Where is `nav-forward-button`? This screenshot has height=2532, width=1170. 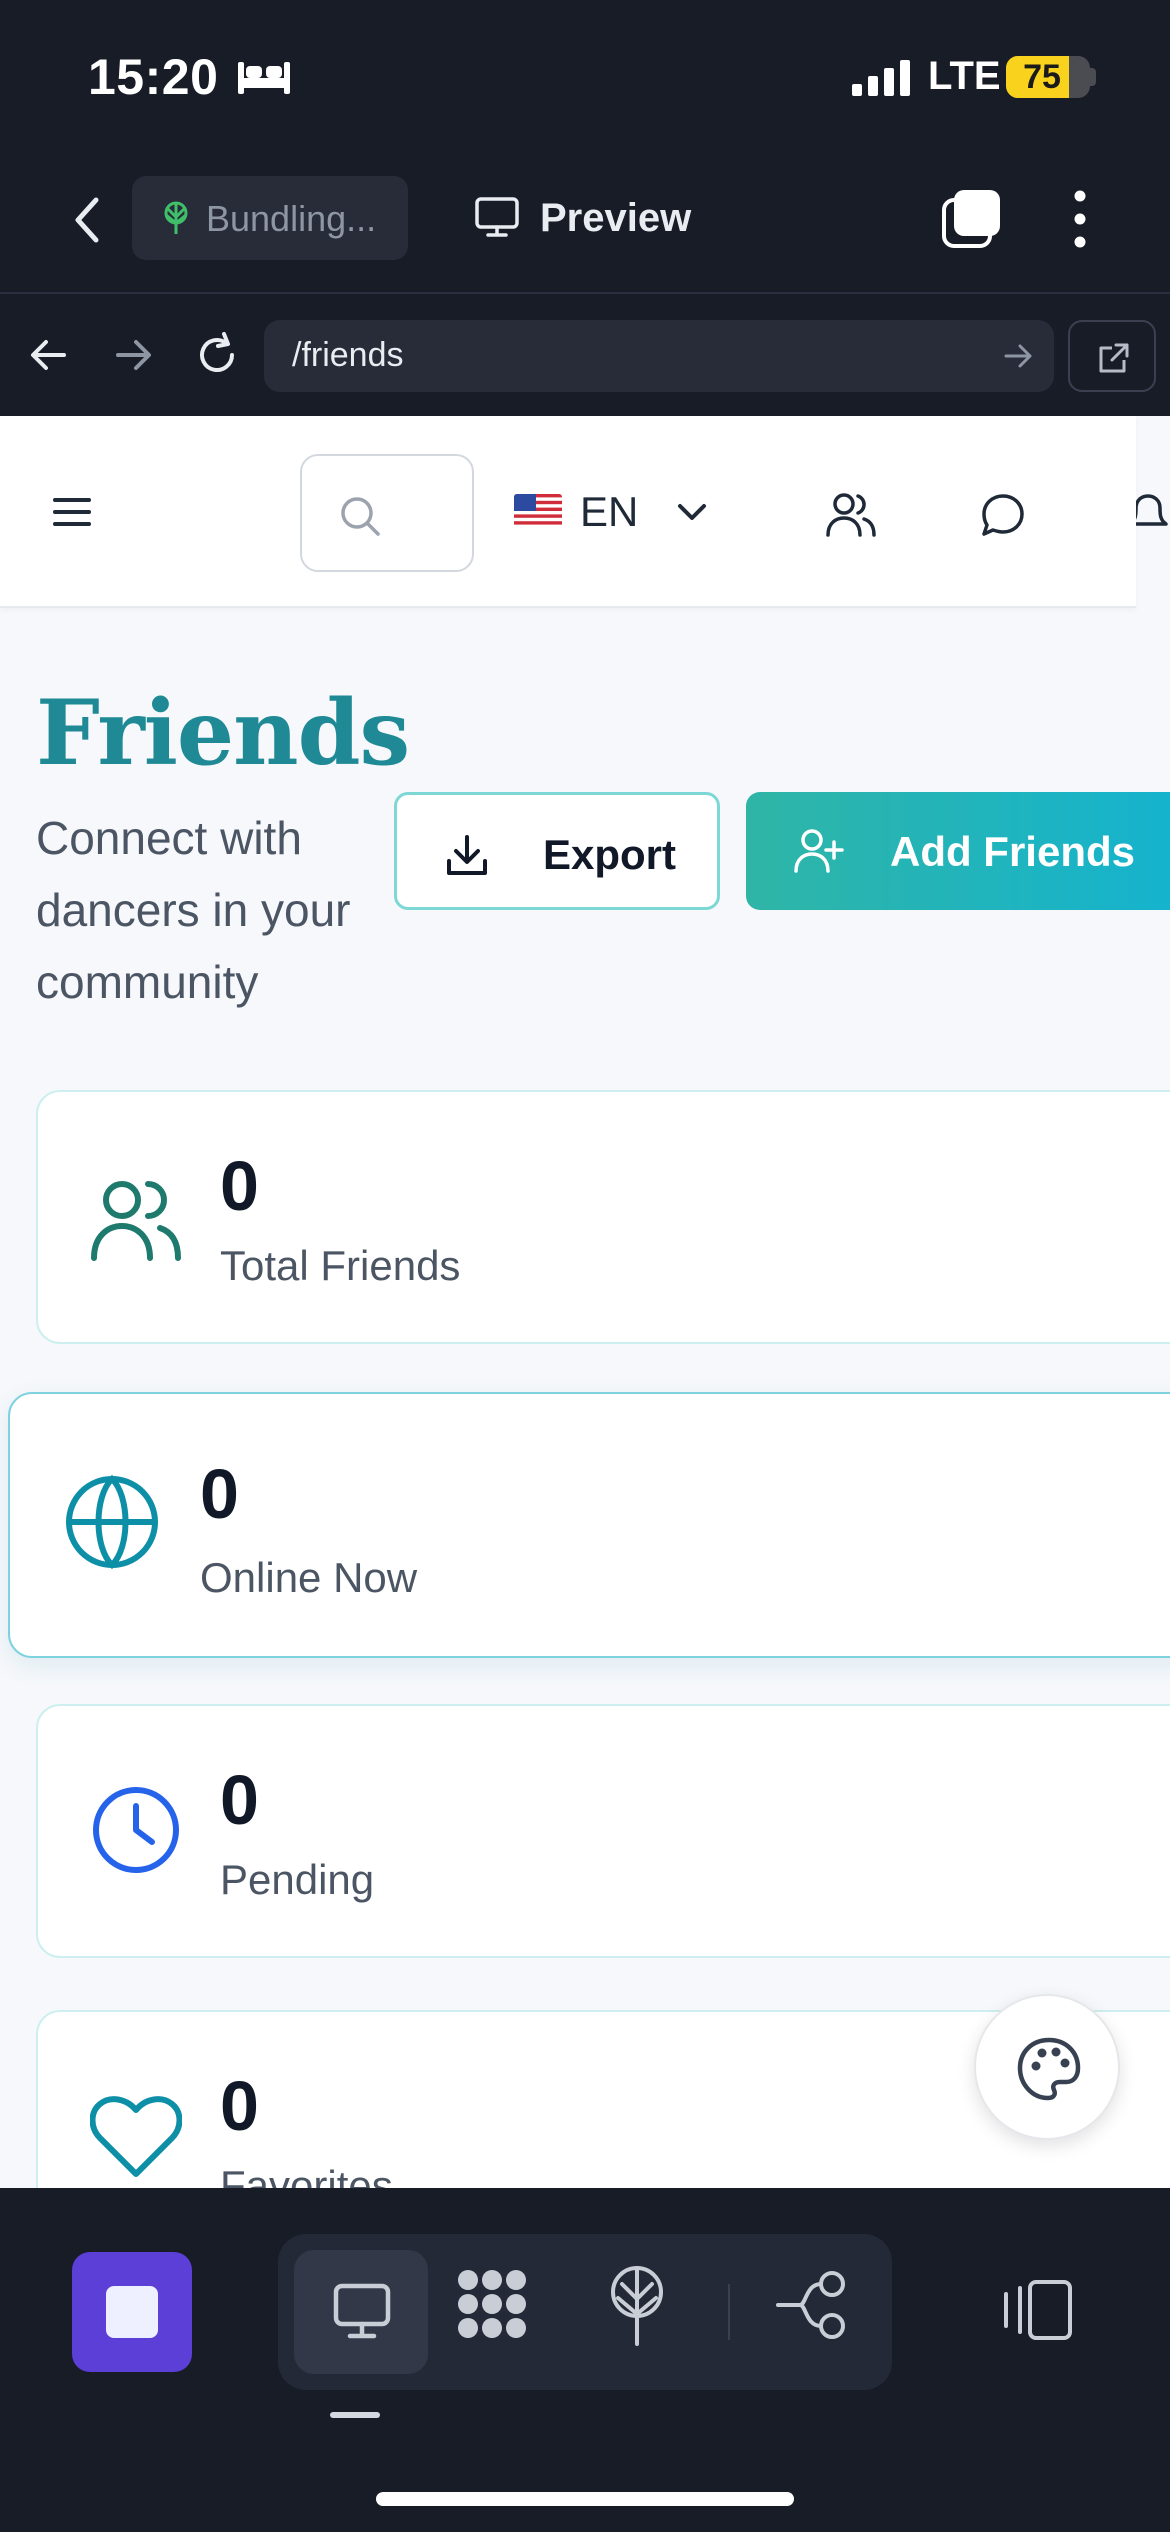 nav-forward-button is located at coordinates (133, 355).